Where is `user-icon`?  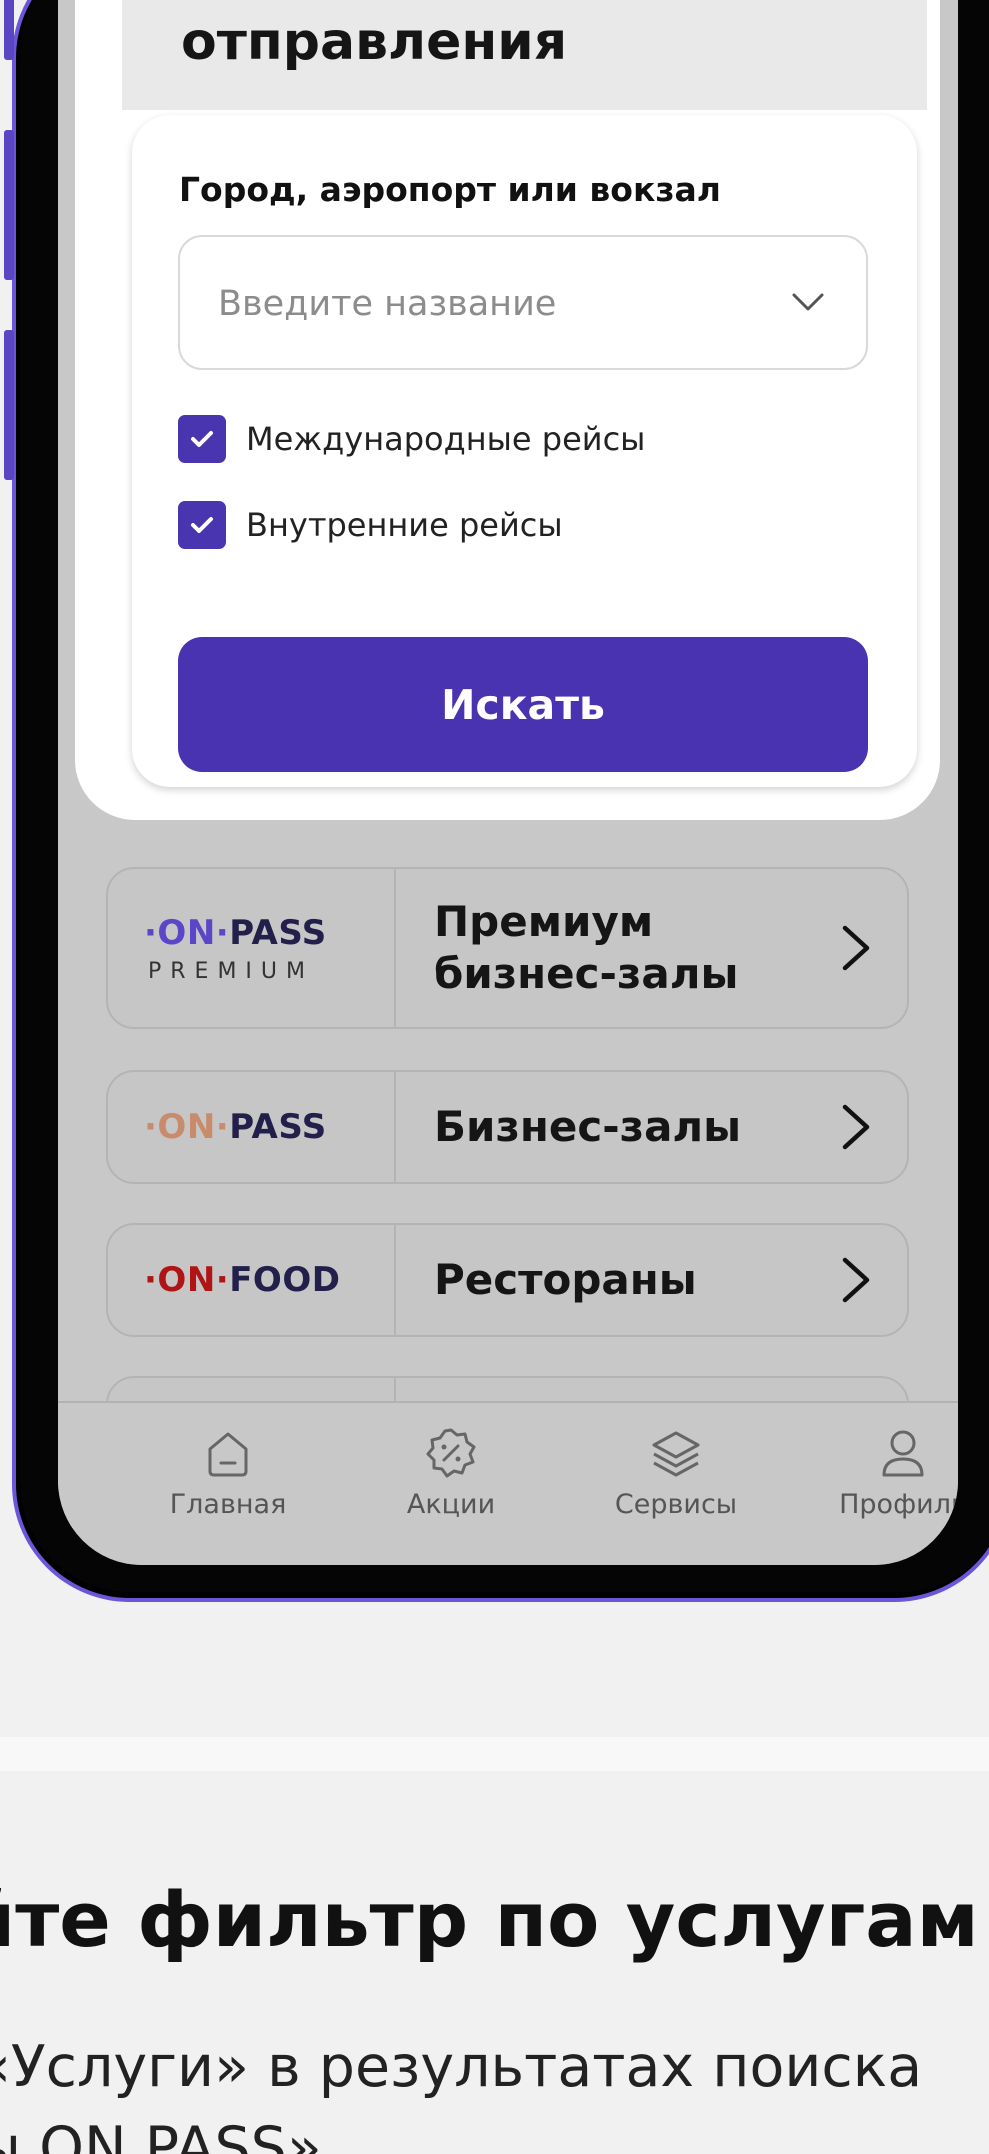 user-icon is located at coordinates (903, 1453).